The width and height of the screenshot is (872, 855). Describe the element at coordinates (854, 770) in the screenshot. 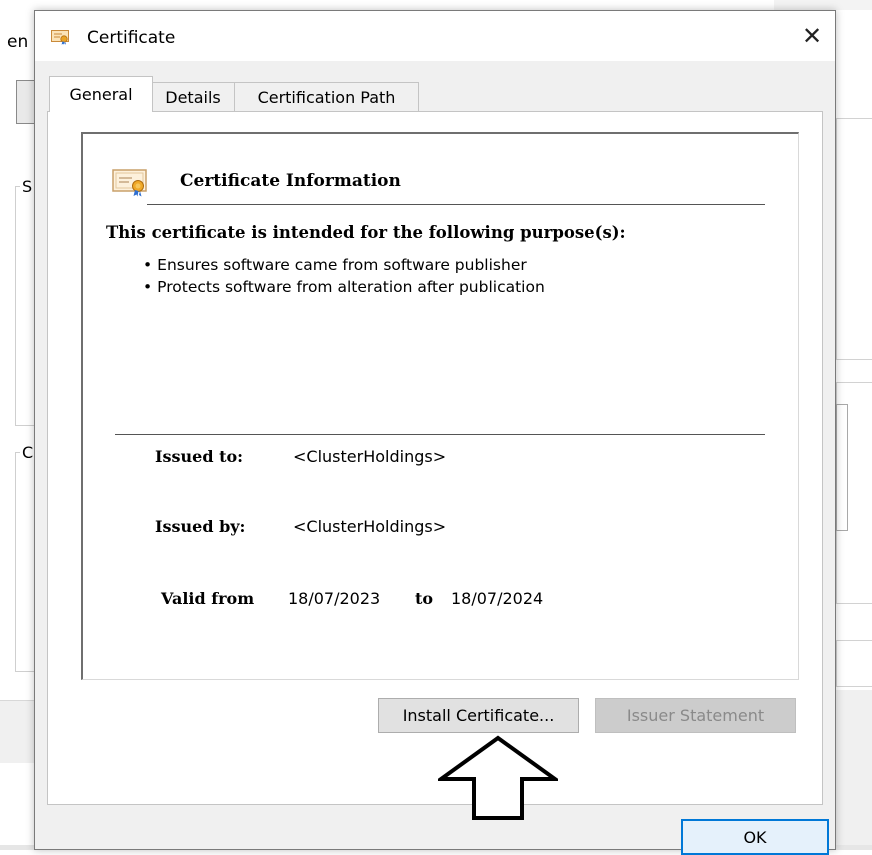

I see `background-right-band` at that location.